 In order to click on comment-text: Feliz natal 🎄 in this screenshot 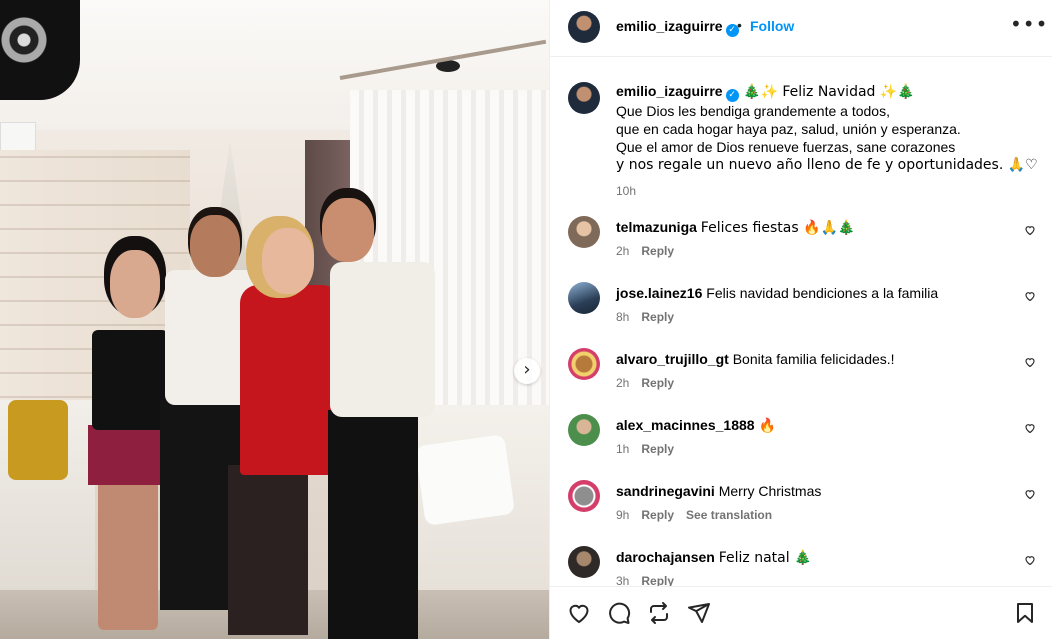, I will do `click(765, 558)`.